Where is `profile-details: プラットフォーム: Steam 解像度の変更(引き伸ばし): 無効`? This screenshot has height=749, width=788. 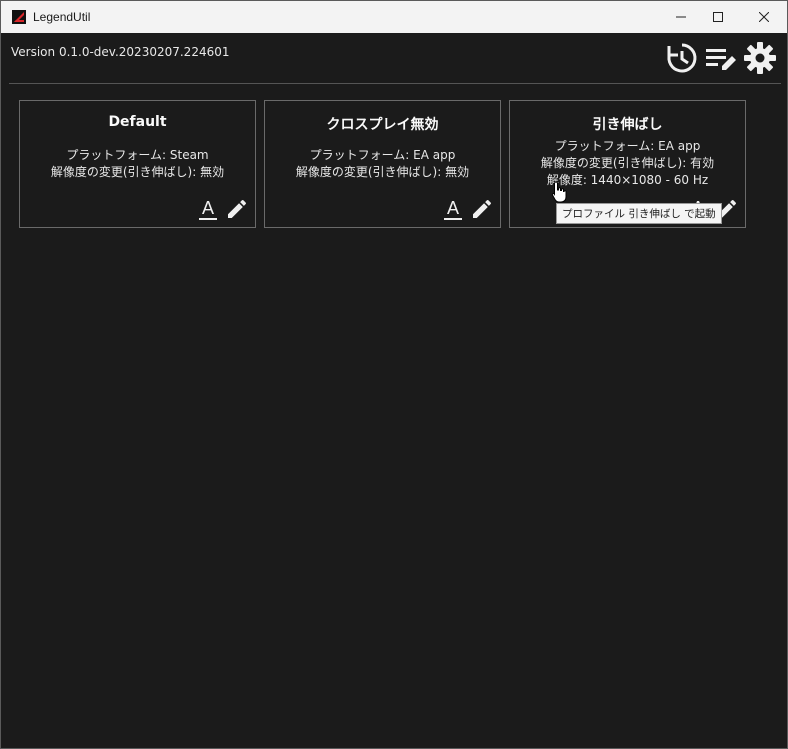 profile-details: プラットフォーム: Steam 解像度の変更(引き伸ばし): 無効 is located at coordinates (137, 164).